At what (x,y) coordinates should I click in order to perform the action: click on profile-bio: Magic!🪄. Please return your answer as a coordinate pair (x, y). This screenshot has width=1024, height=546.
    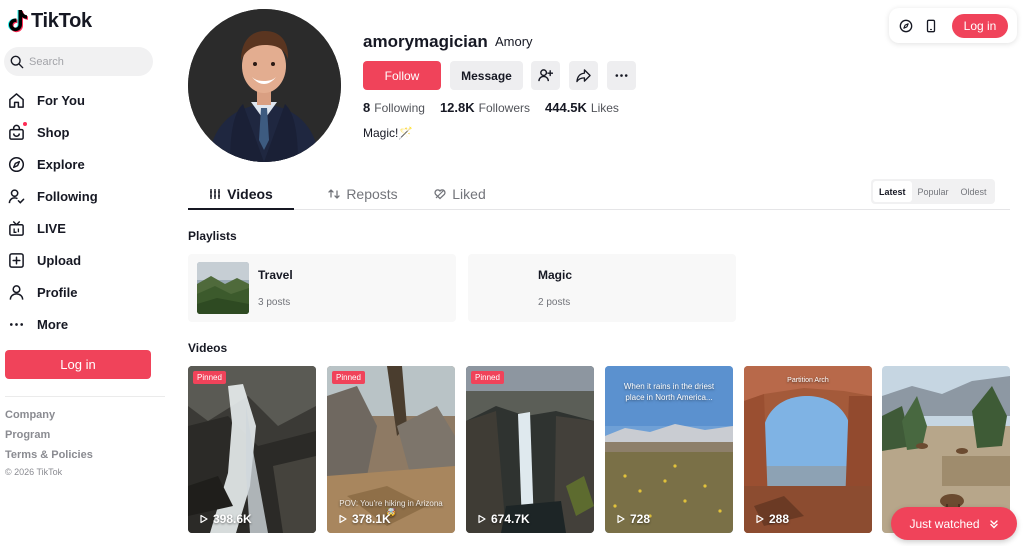
    Looking at the image, I should click on (388, 133).